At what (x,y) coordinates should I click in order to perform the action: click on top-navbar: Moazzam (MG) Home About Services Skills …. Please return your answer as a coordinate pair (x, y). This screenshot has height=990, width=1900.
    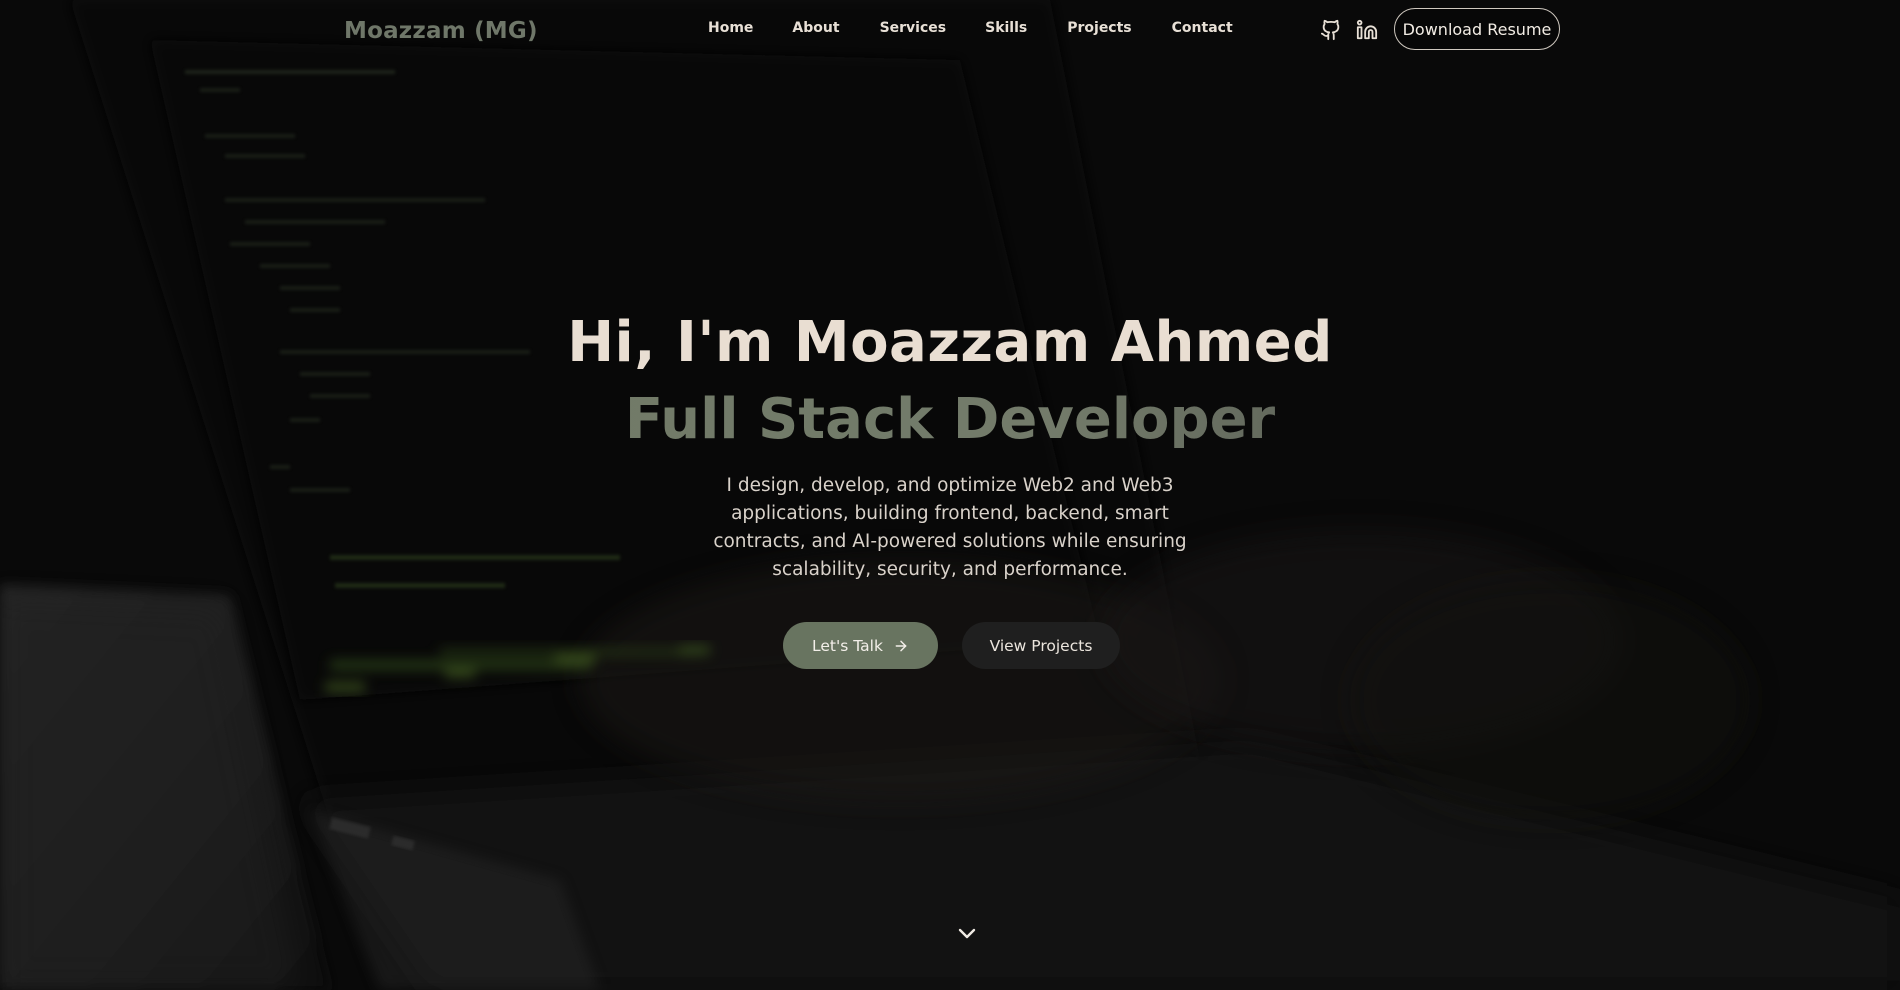
    Looking at the image, I should click on (950, 30).